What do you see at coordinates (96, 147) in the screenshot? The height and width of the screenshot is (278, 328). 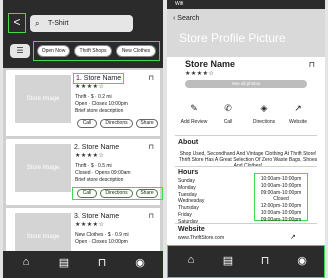 I see `store-title: 2. Store Name` at bounding box center [96, 147].